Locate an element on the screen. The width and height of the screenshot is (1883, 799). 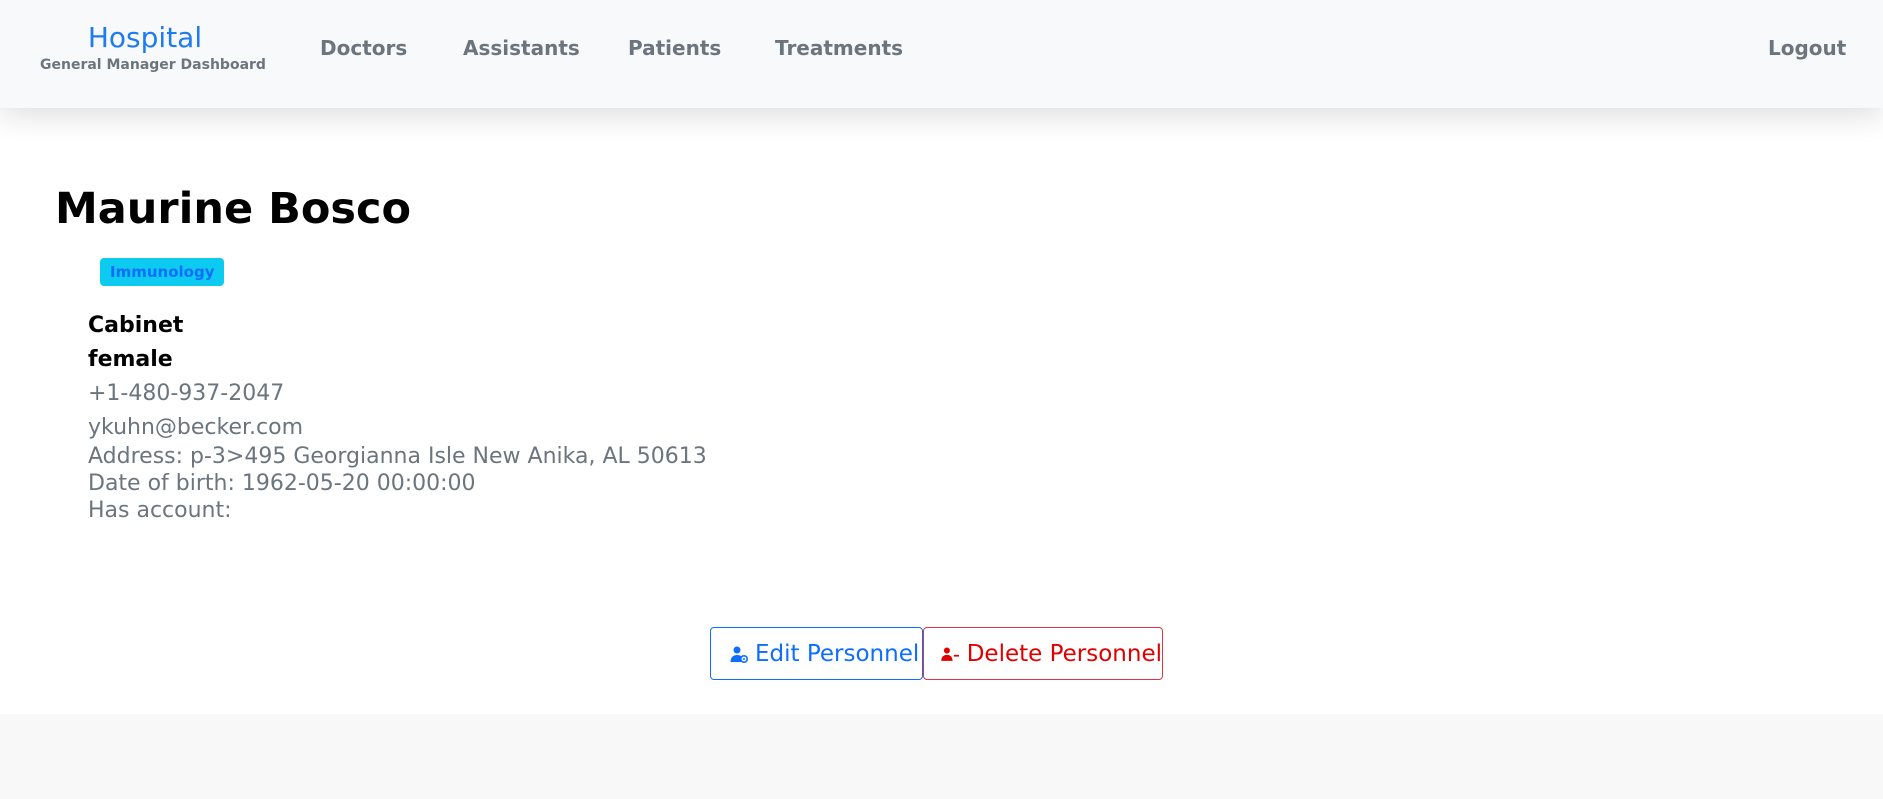
nav-link-doctors: Doctors is located at coordinates (363, 48).